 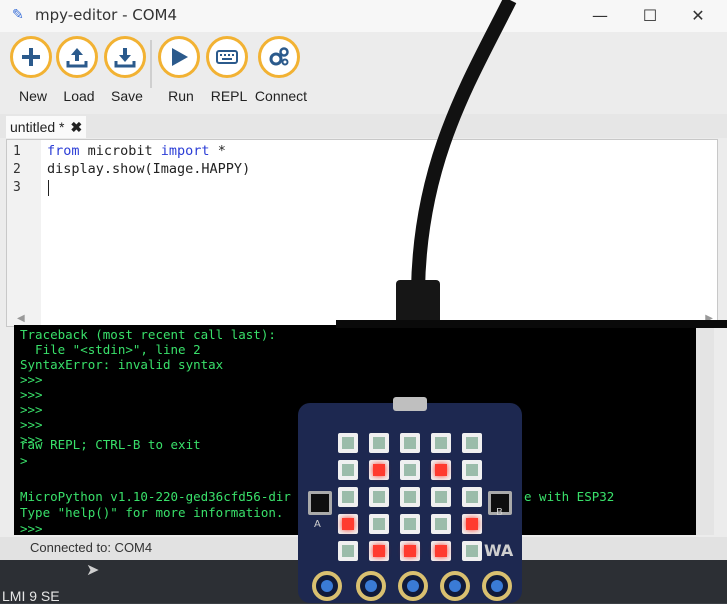 What do you see at coordinates (499, 550) in the screenshot?
I see `board-logo: WA` at bounding box center [499, 550].